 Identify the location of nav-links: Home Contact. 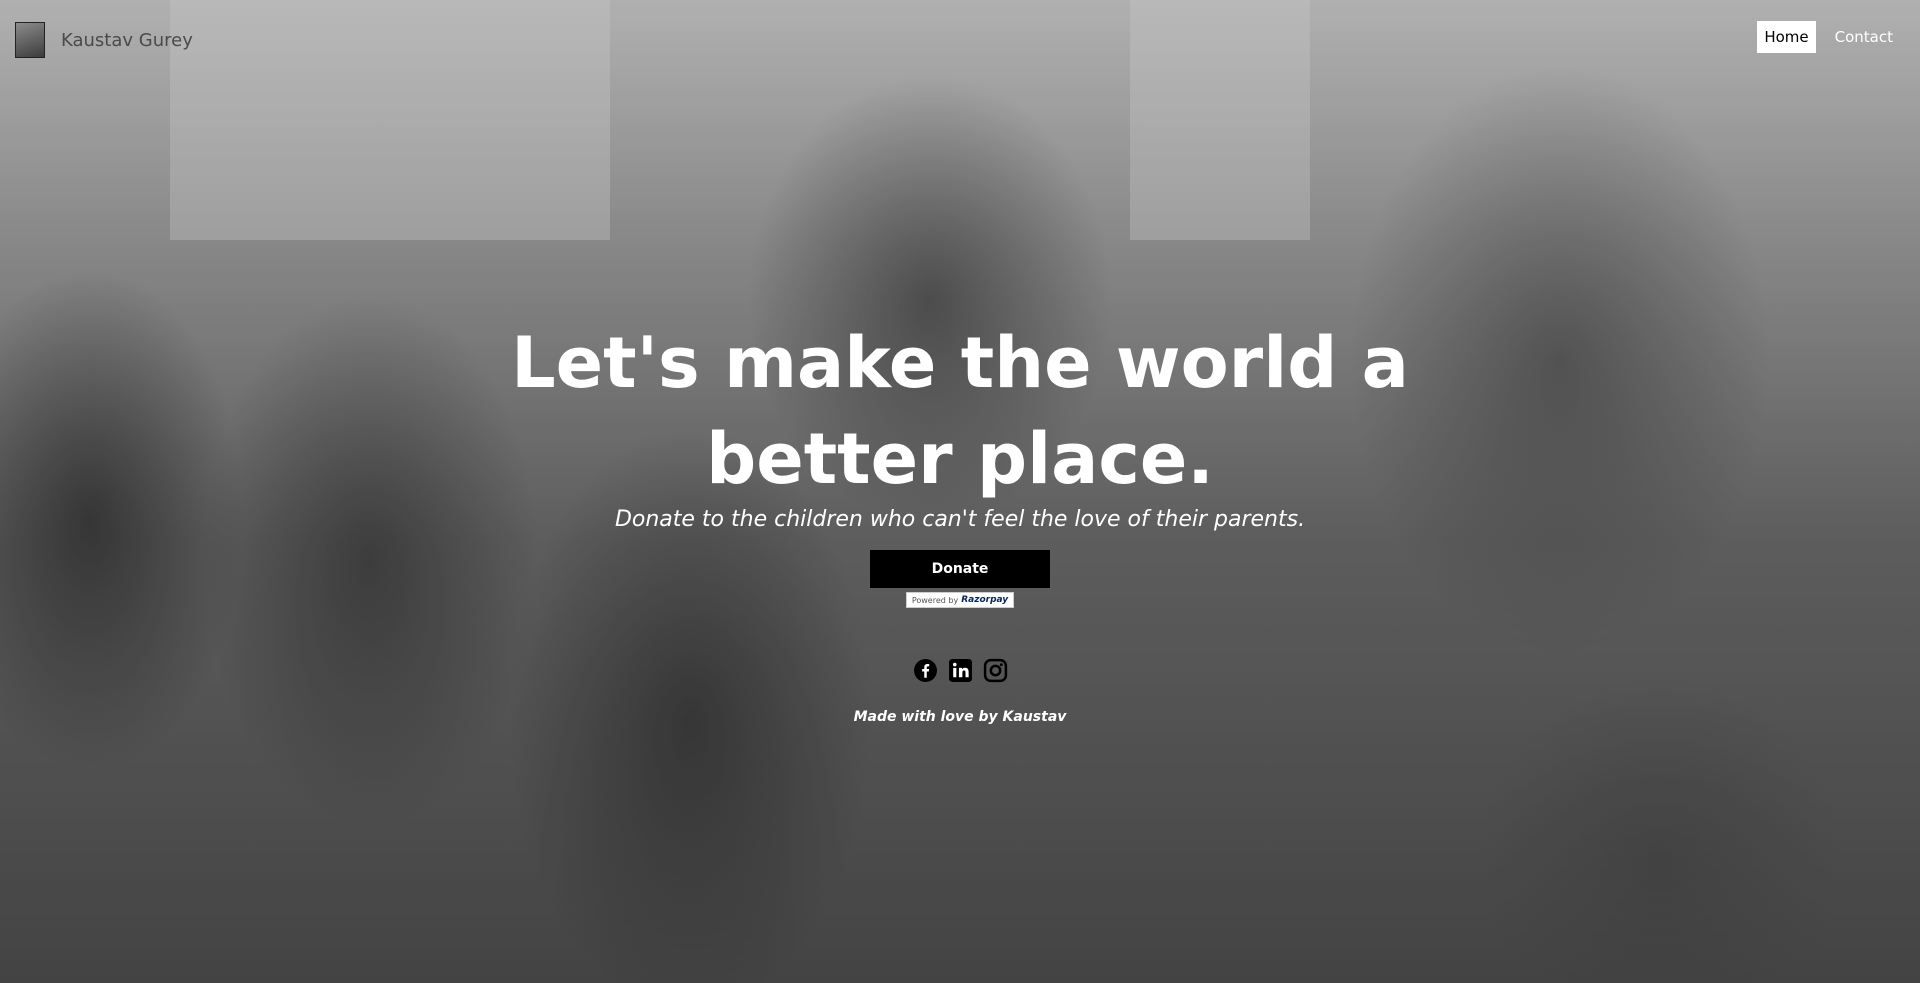
(1828, 37).